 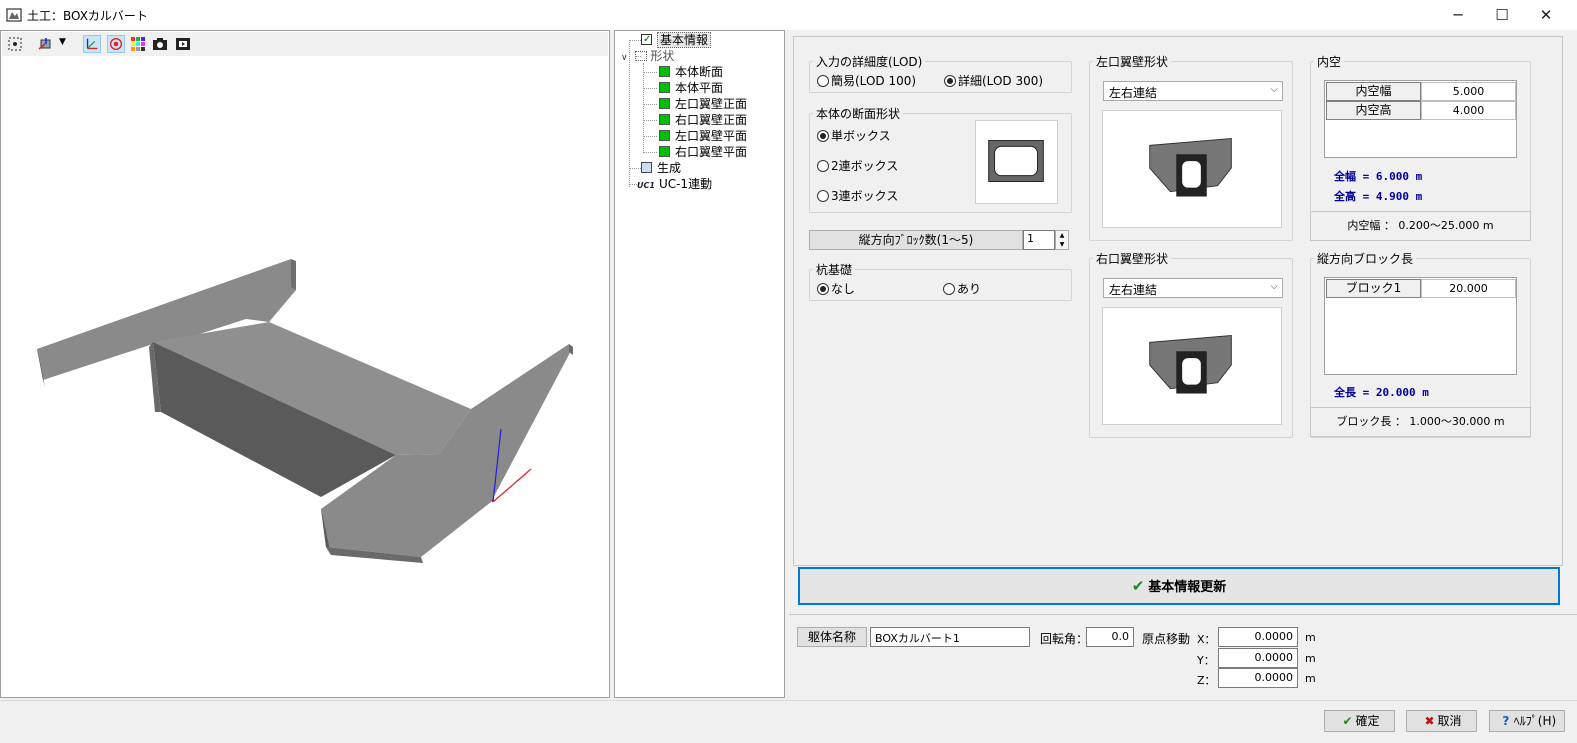 What do you see at coordinates (138, 44) in the screenshot?
I see `color-palette-icon` at bounding box center [138, 44].